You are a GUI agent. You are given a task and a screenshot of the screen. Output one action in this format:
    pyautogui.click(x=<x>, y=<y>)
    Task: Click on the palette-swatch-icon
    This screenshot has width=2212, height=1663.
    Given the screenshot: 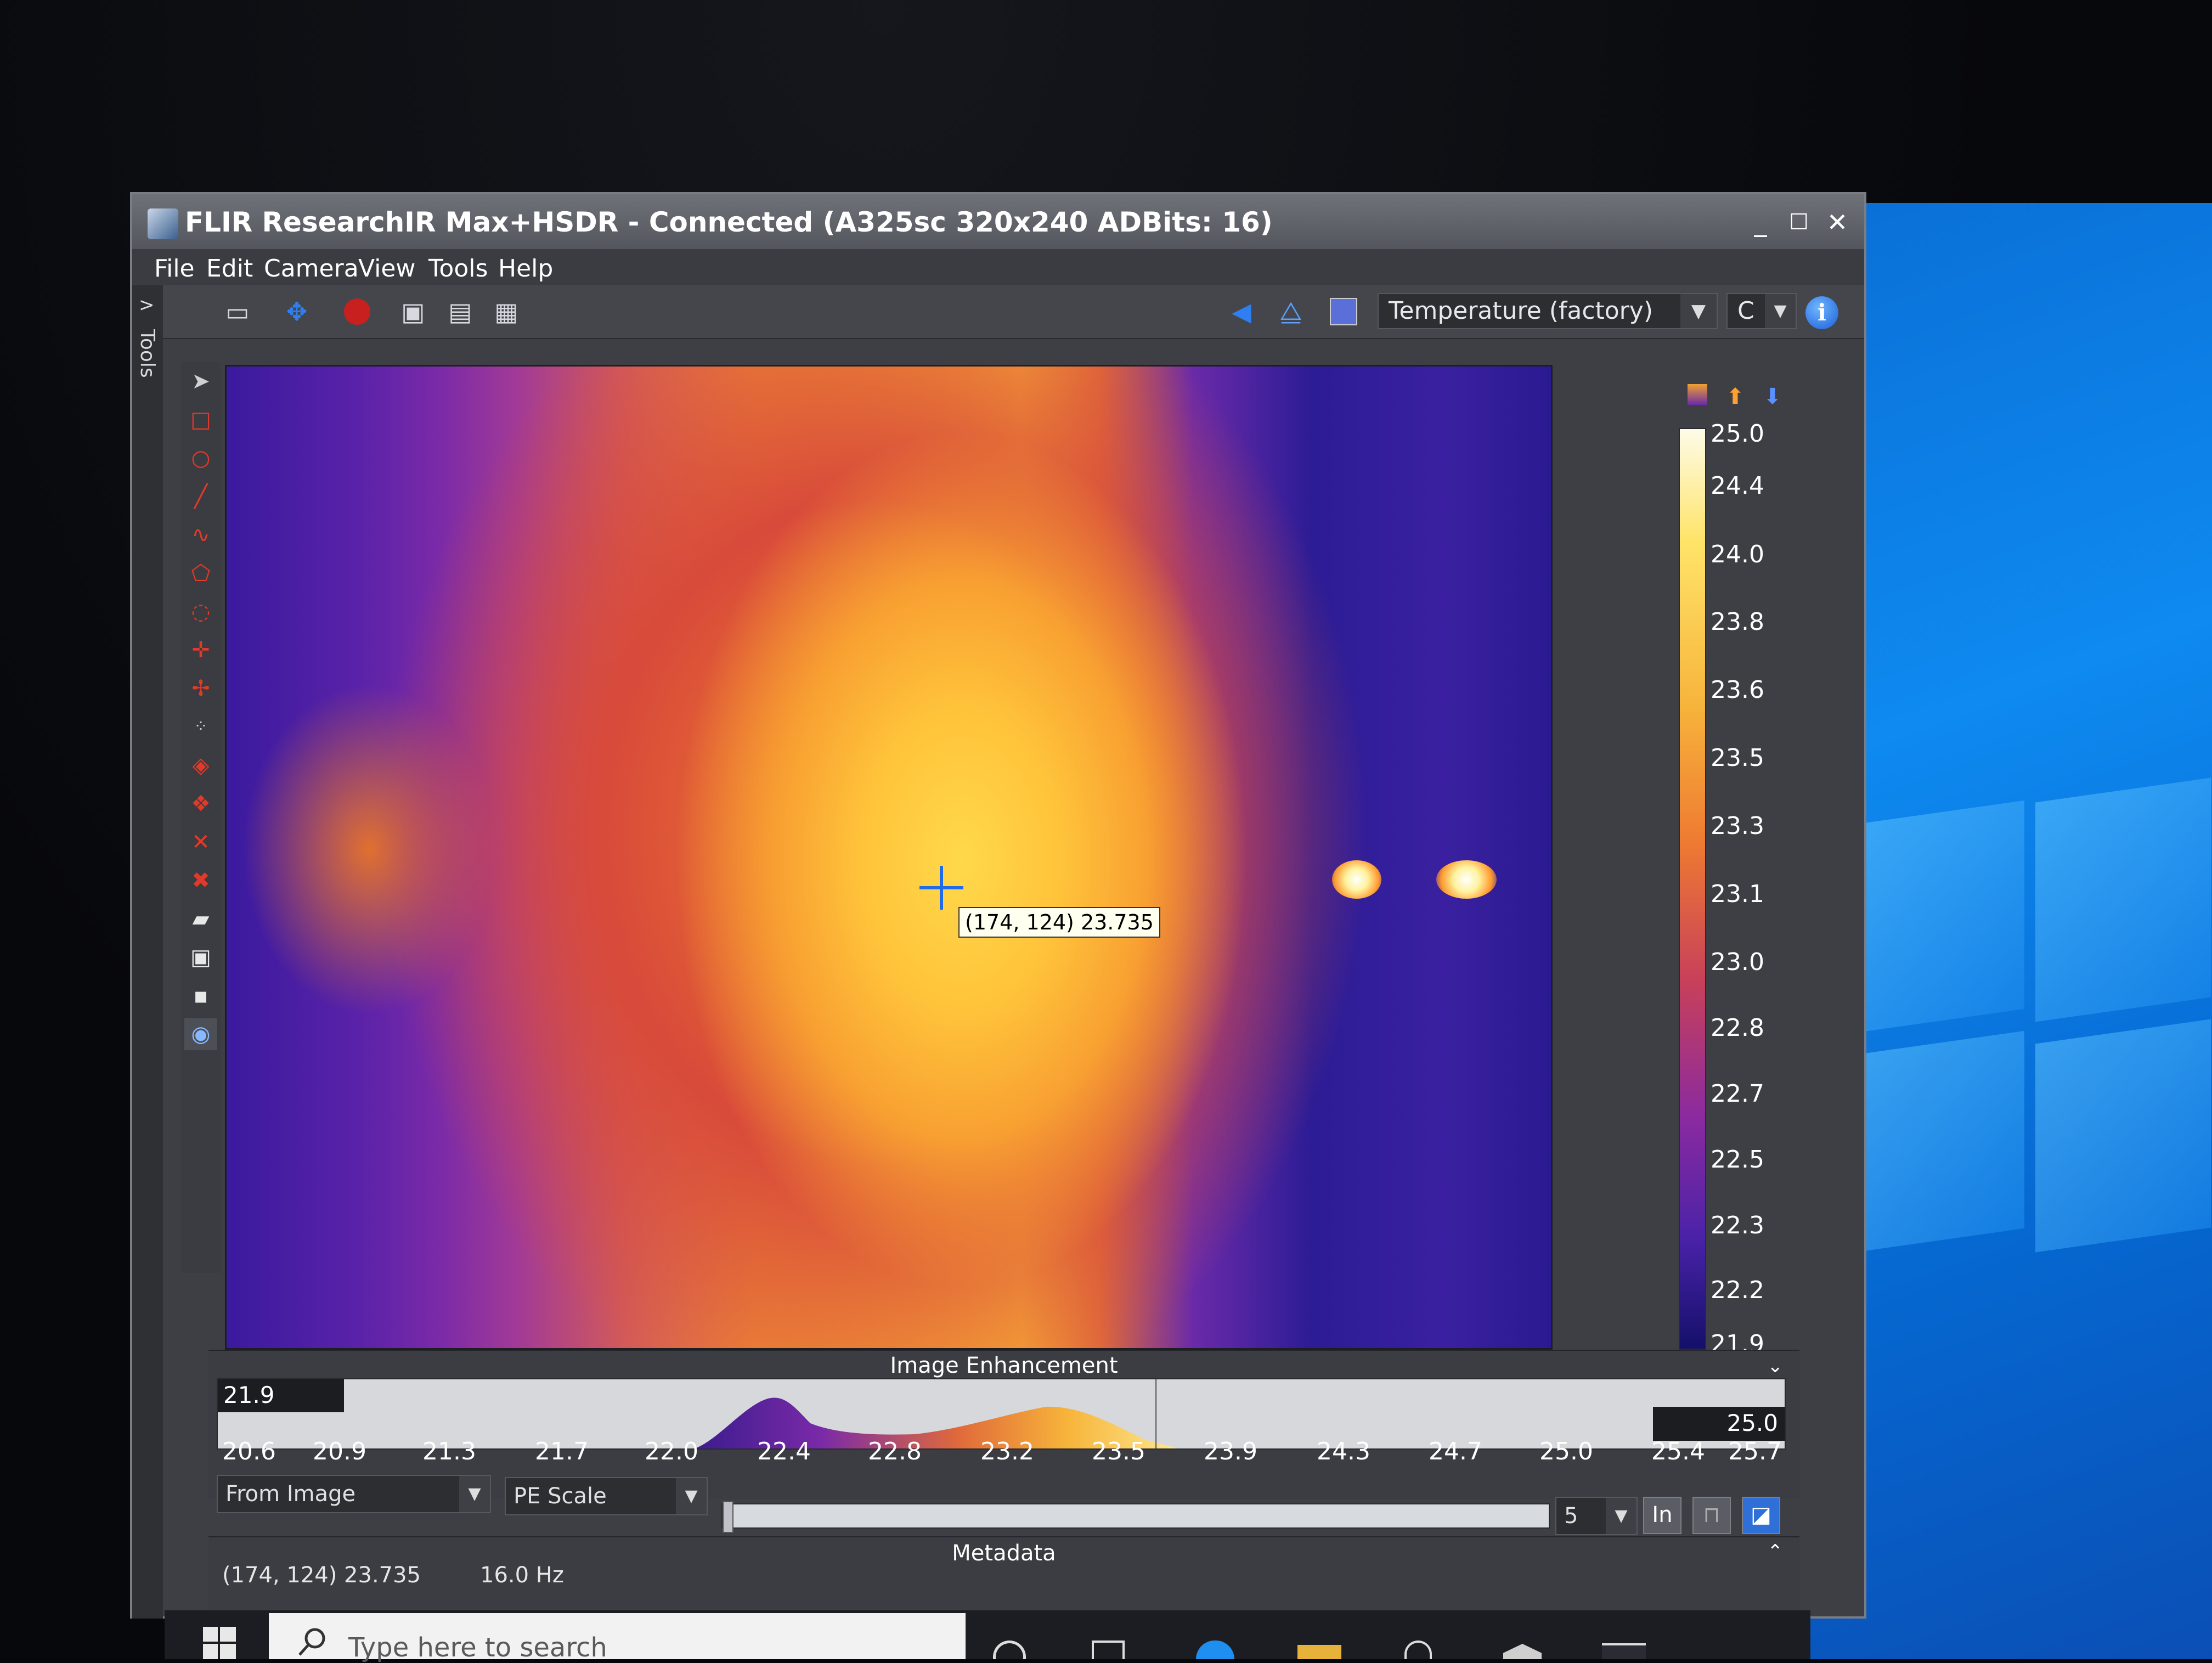 What is the action you would take?
    pyautogui.click(x=1697, y=395)
    